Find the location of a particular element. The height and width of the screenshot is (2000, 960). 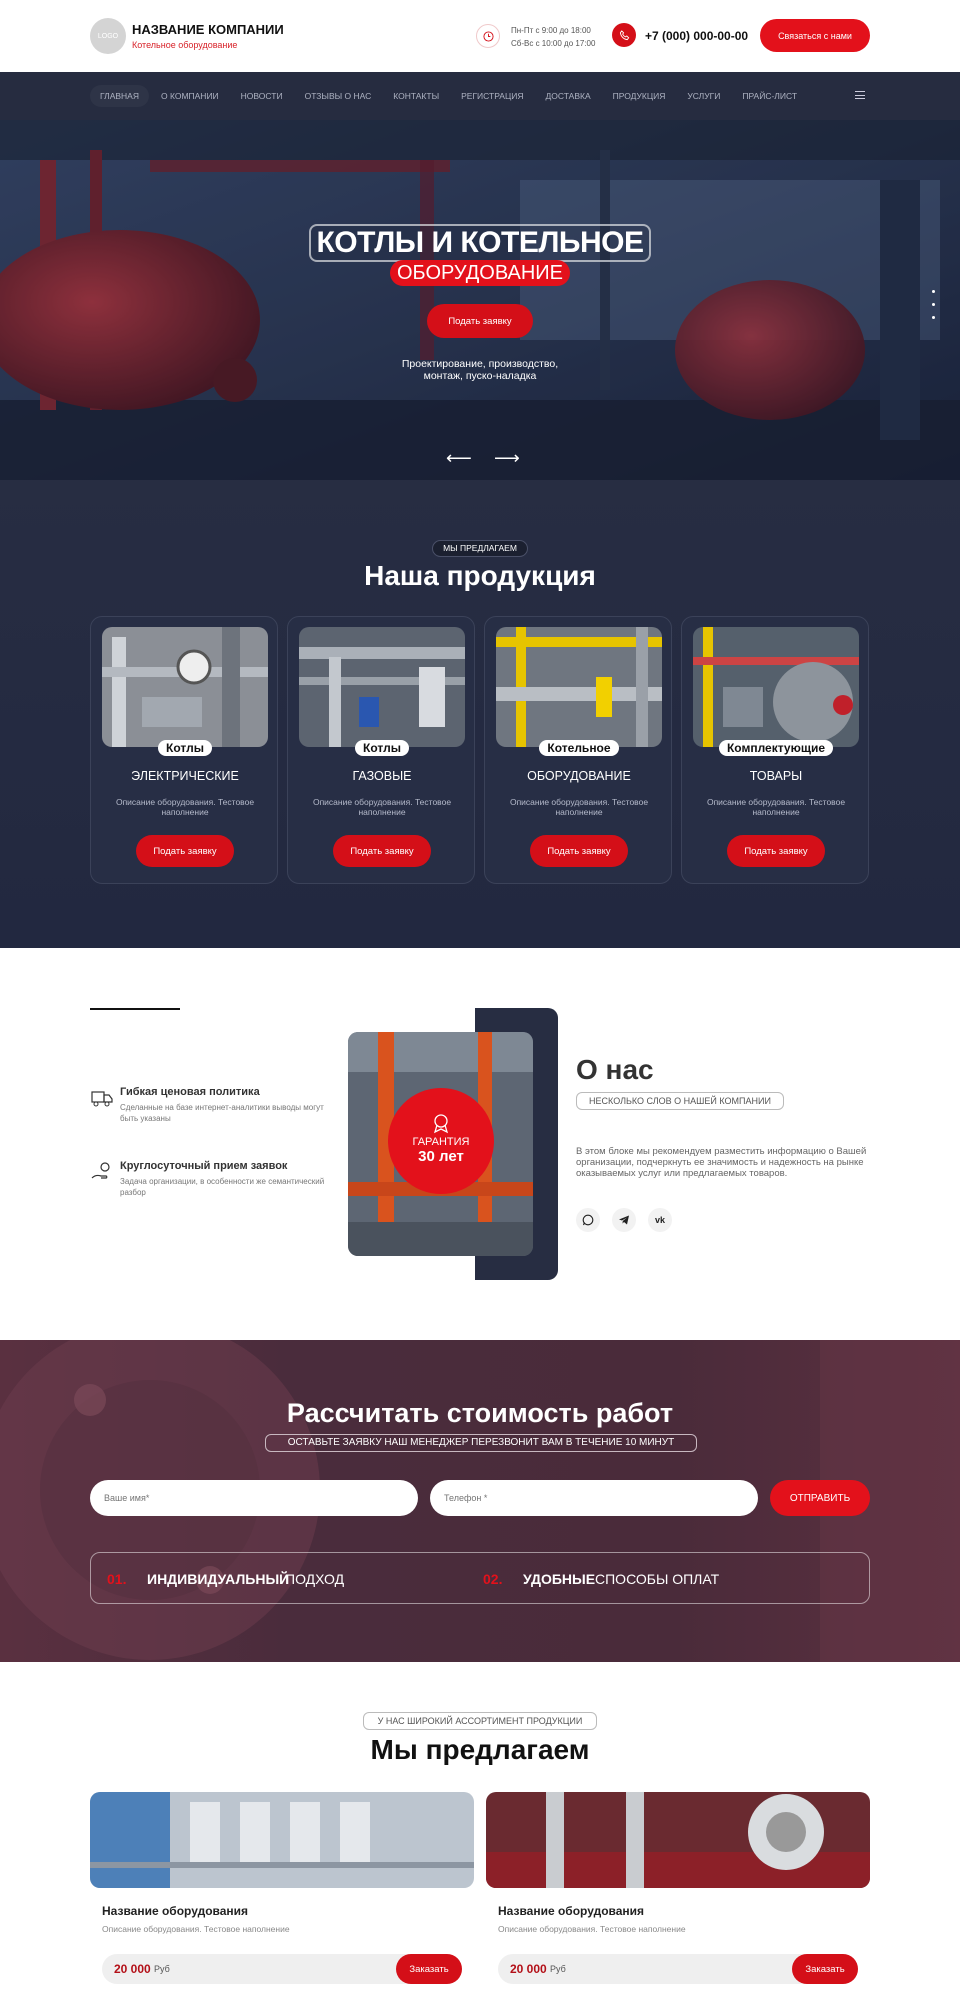

warranty-years: 30 лет is located at coordinates (441, 1156).